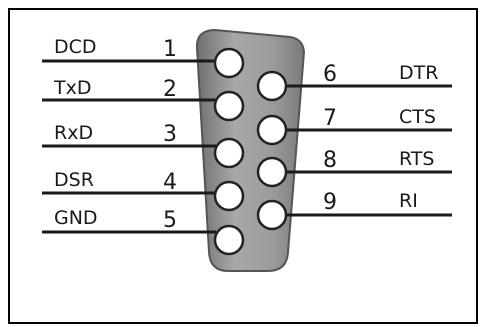  I want to click on pin-number-left: 4, so click(170, 182).